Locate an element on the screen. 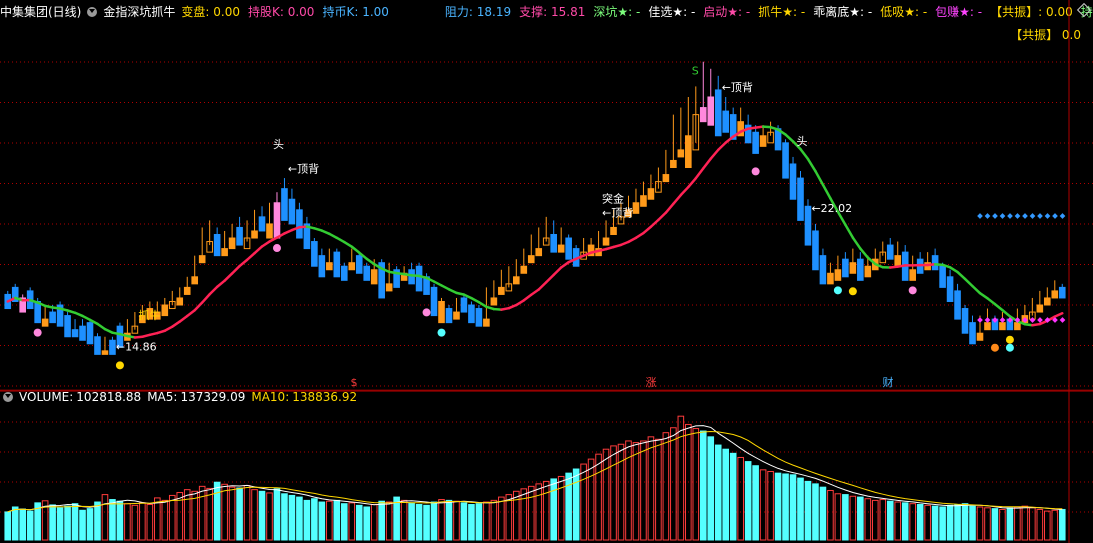 The image size is (1093, 543). volume-label: VOLUME: is located at coordinates (46, 397).